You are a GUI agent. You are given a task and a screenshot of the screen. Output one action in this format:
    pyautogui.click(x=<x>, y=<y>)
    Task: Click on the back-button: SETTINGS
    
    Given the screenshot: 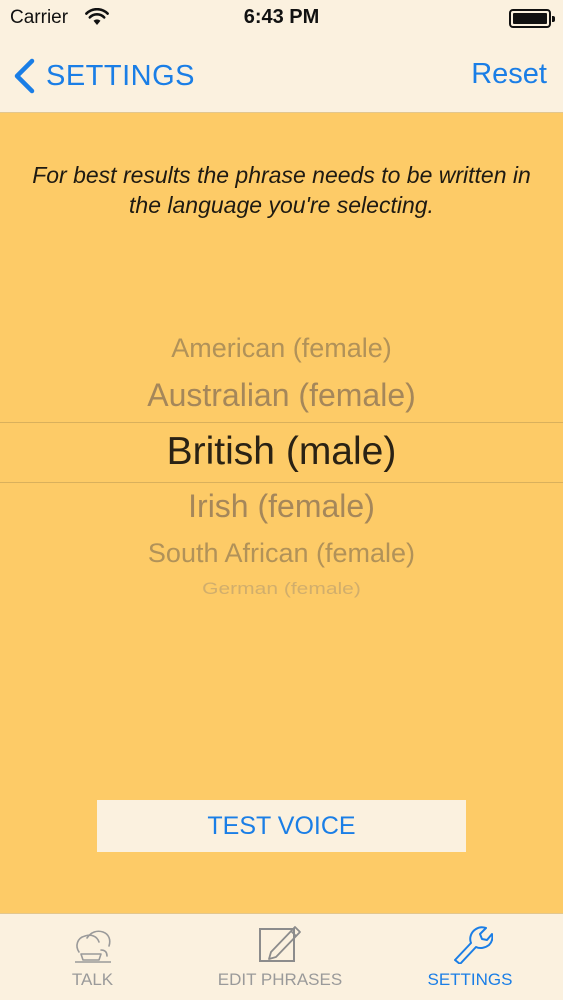 What is the action you would take?
    pyautogui.click(x=103, y=76)
    